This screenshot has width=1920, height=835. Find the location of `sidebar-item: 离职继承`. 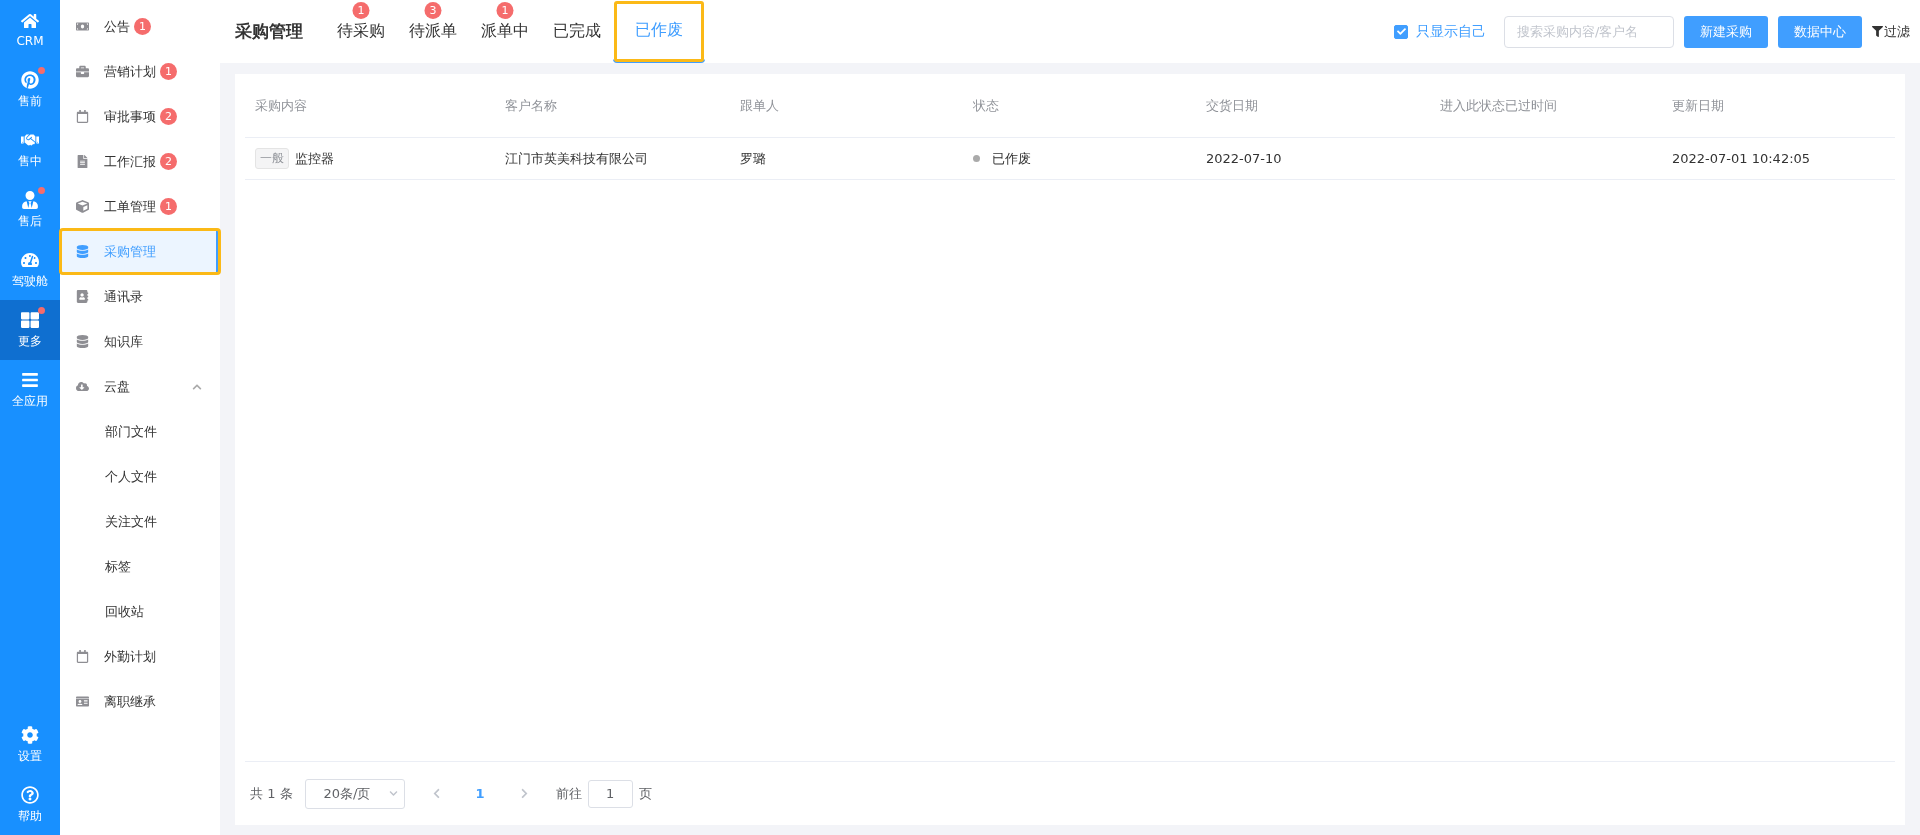

sidebar-item: 离职继承 is located at coordinates (140, 701).